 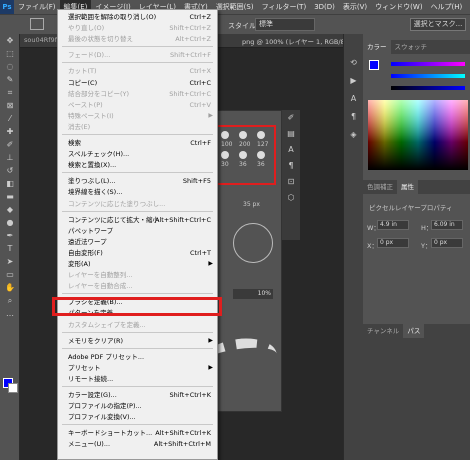 What do you see at coordinates (291, 118) in the screenshot?
I see `brush-settings-icon: ✐` at bounding box center [291, 118].